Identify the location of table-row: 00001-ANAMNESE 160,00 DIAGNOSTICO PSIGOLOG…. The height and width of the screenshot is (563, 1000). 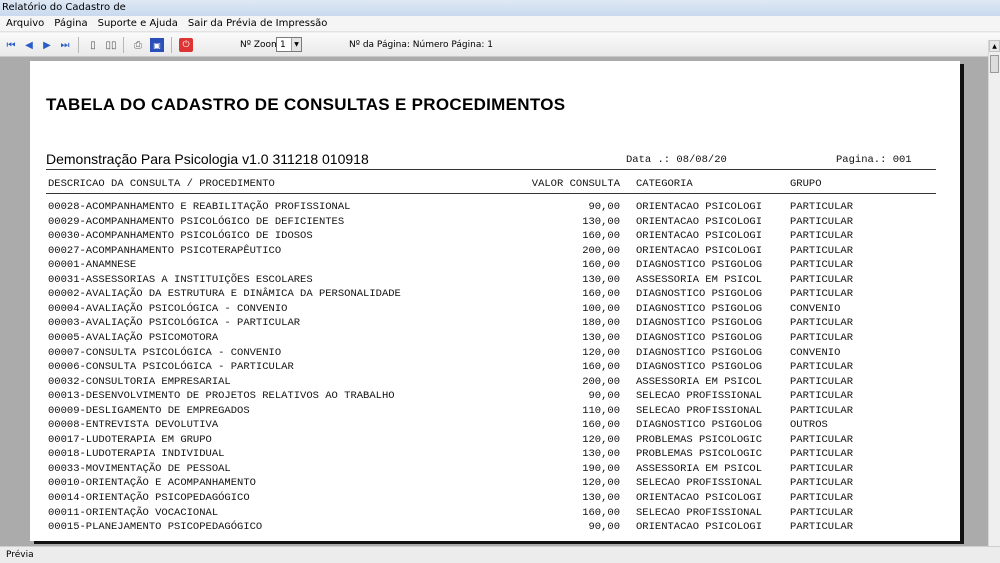
(495, 266).